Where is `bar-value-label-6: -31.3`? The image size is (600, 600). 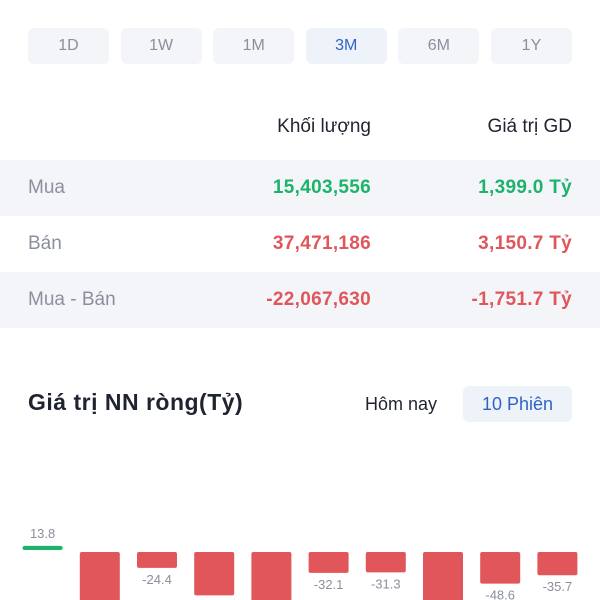
bar-value-label-6: -31.3 is located at coordinates (386, 583).